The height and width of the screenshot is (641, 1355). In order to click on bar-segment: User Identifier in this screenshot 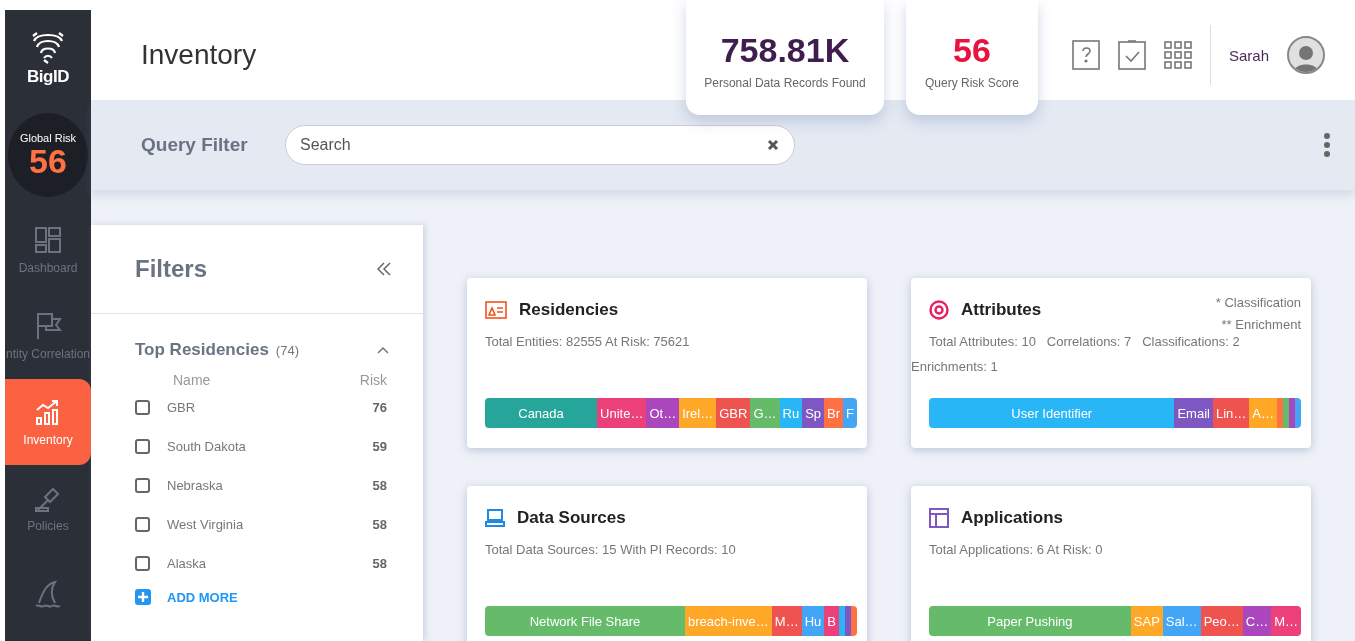, I will do `click(1052, 413)`.